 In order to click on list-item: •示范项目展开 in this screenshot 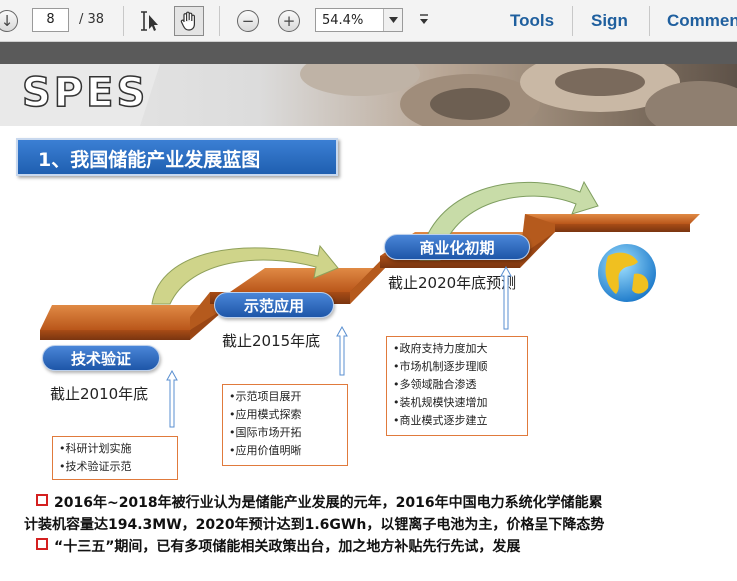, I will do `click(265, 396)`.